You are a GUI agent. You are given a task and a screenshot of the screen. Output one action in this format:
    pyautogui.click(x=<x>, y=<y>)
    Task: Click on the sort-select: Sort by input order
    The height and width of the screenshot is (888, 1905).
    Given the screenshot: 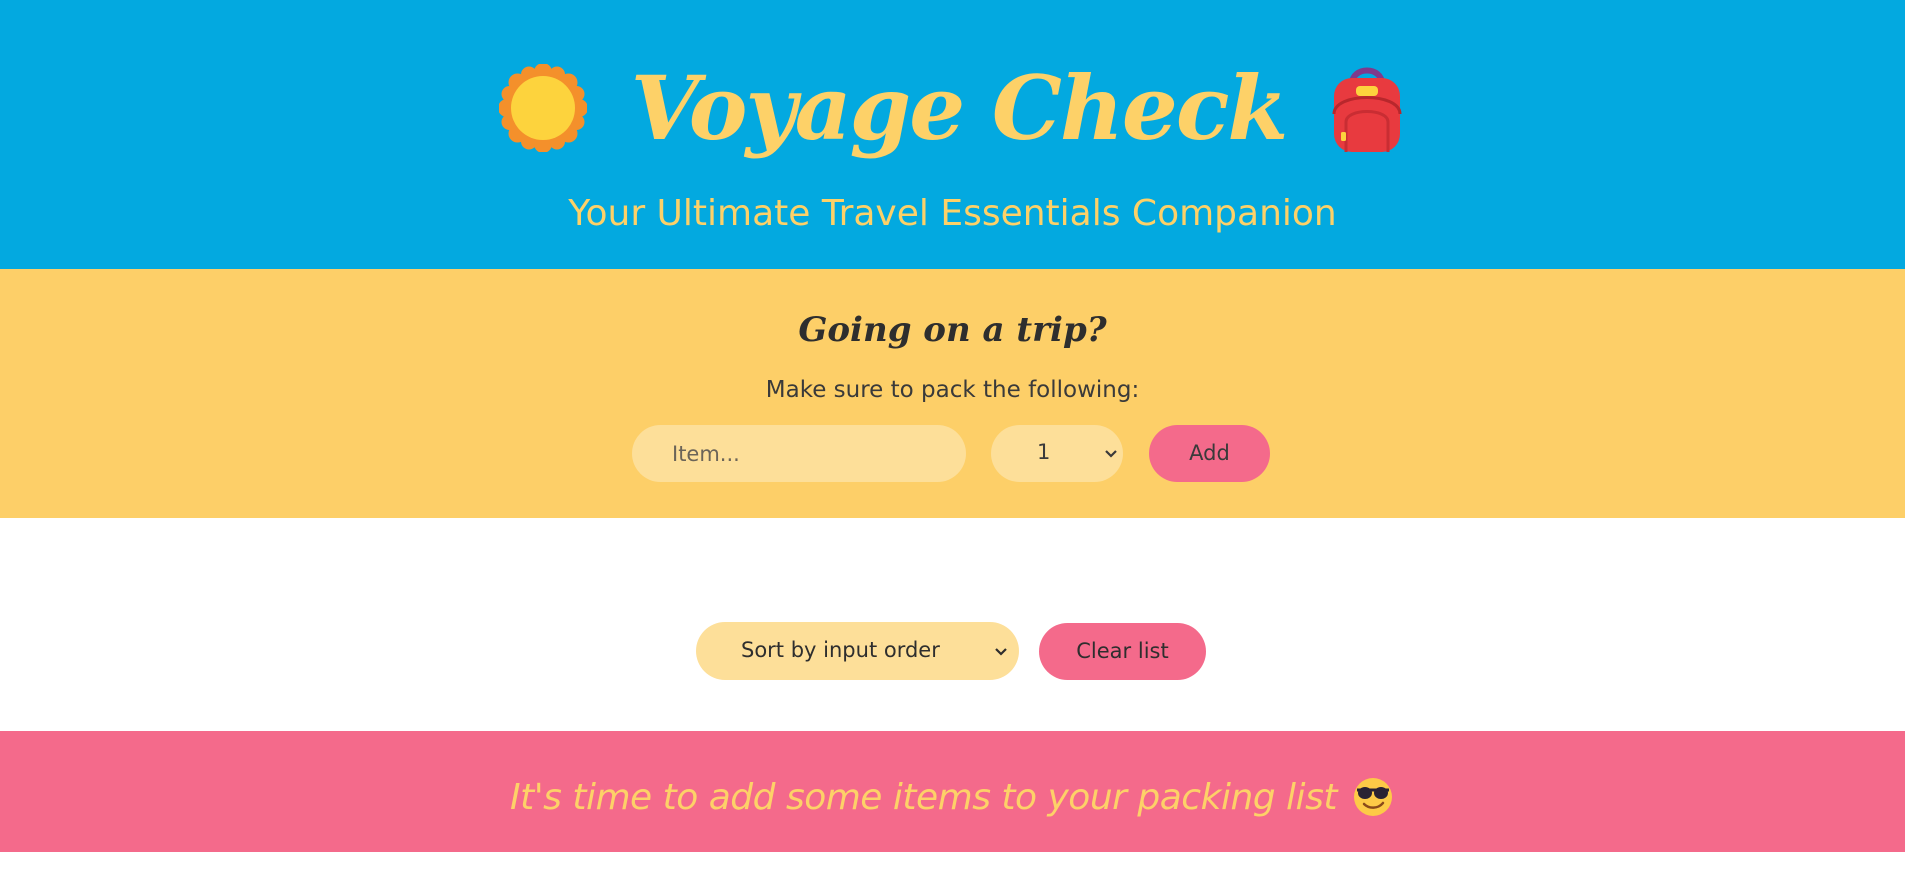 What is the action you would take?
    pyautogui.click(x=857, y=651)
    